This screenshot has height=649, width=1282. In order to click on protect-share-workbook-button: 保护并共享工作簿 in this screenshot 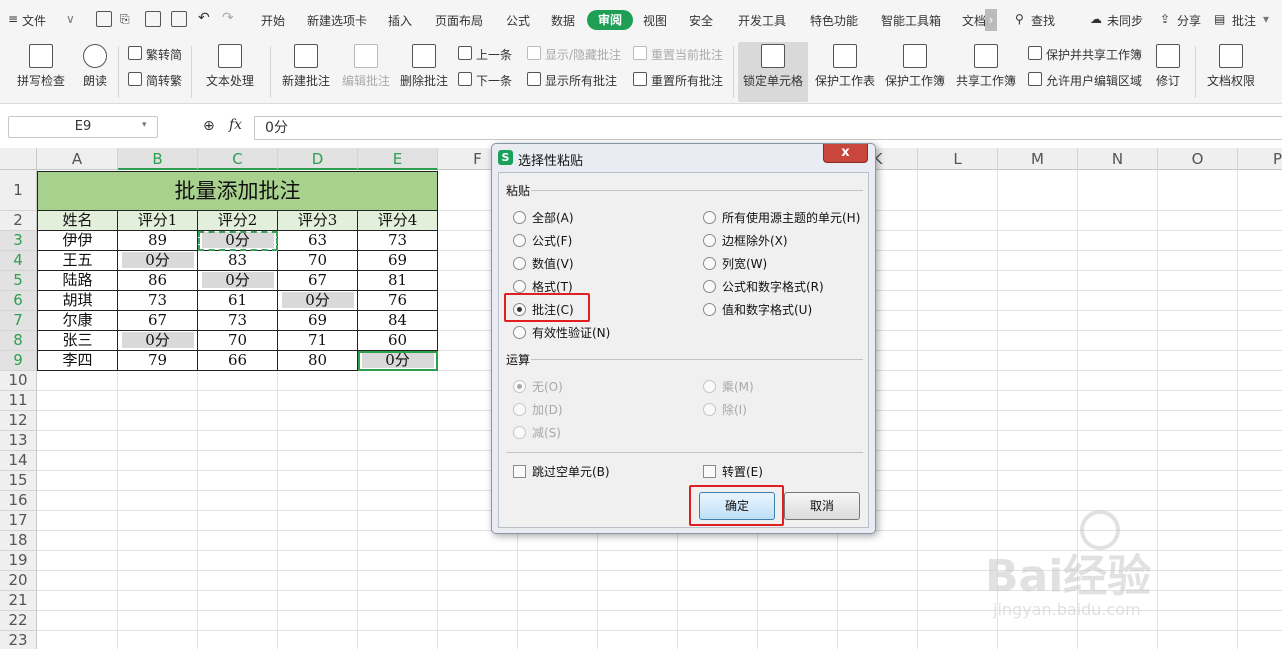, I will do `click(1085, 54)`.